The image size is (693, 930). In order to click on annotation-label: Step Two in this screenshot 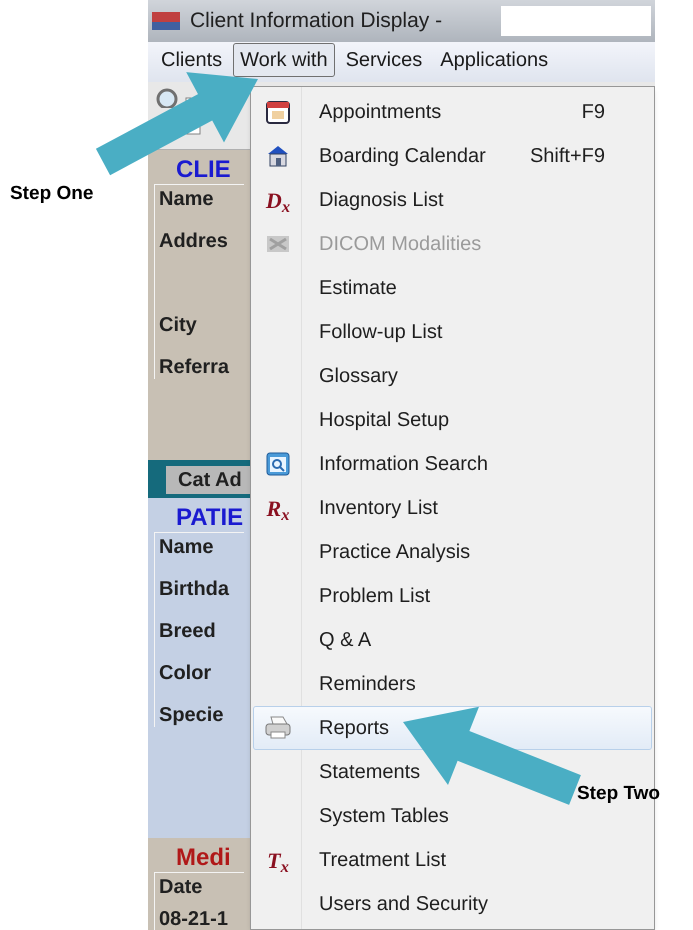, I will do `click(618, 794)`.